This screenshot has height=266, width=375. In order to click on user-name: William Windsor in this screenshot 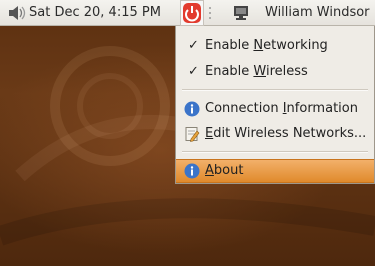, I will do `click(317, 12)`.